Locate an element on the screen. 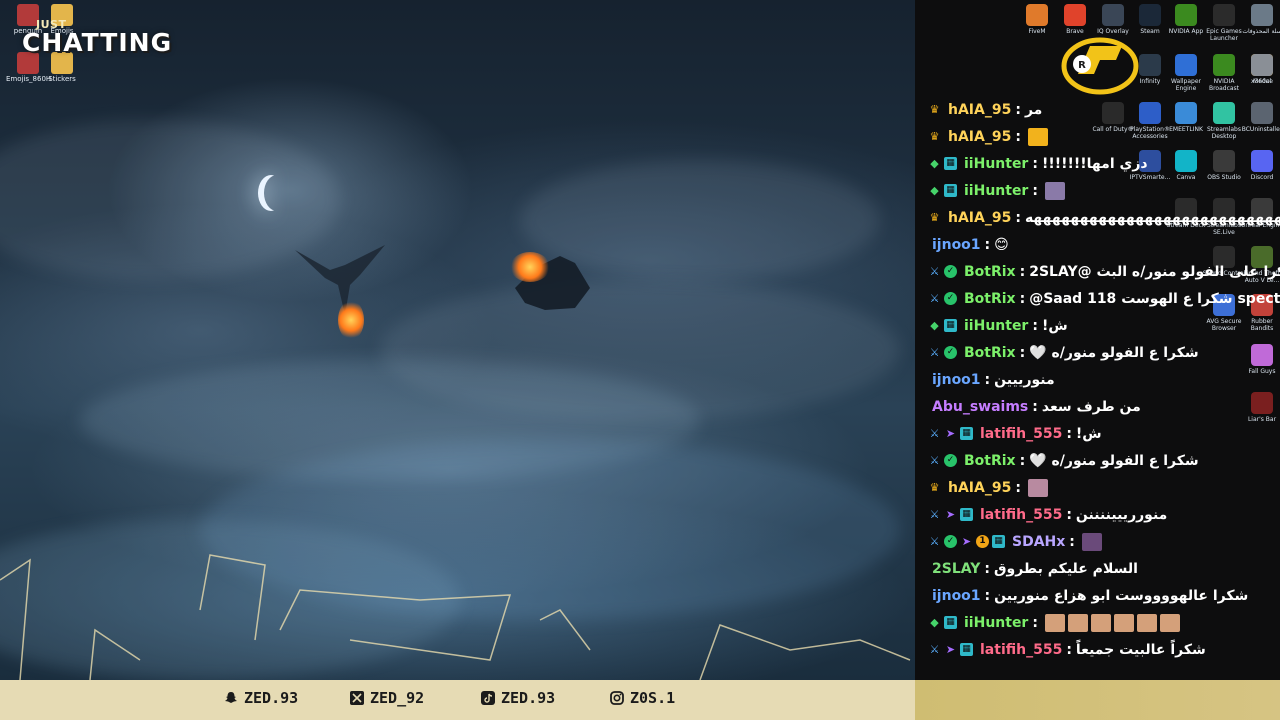  chat-username: 2SLAY is located at coordinates (956, 569).